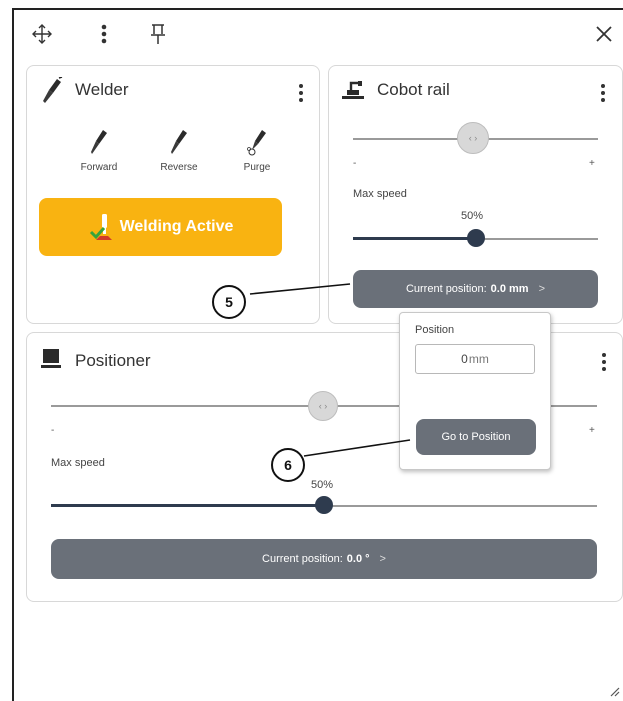  What do you see at coordinates (330, 370) in the screenshot?
I see `callout-lines` at bounding box center [330, 370].